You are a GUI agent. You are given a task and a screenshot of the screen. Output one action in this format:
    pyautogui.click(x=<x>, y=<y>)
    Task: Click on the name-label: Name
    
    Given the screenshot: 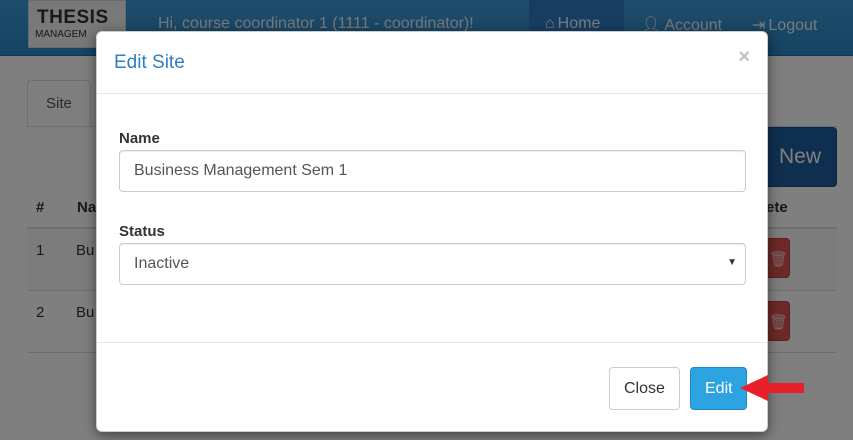 What is the action you would take?
    pyautogui.click(x=139, y=138)
    